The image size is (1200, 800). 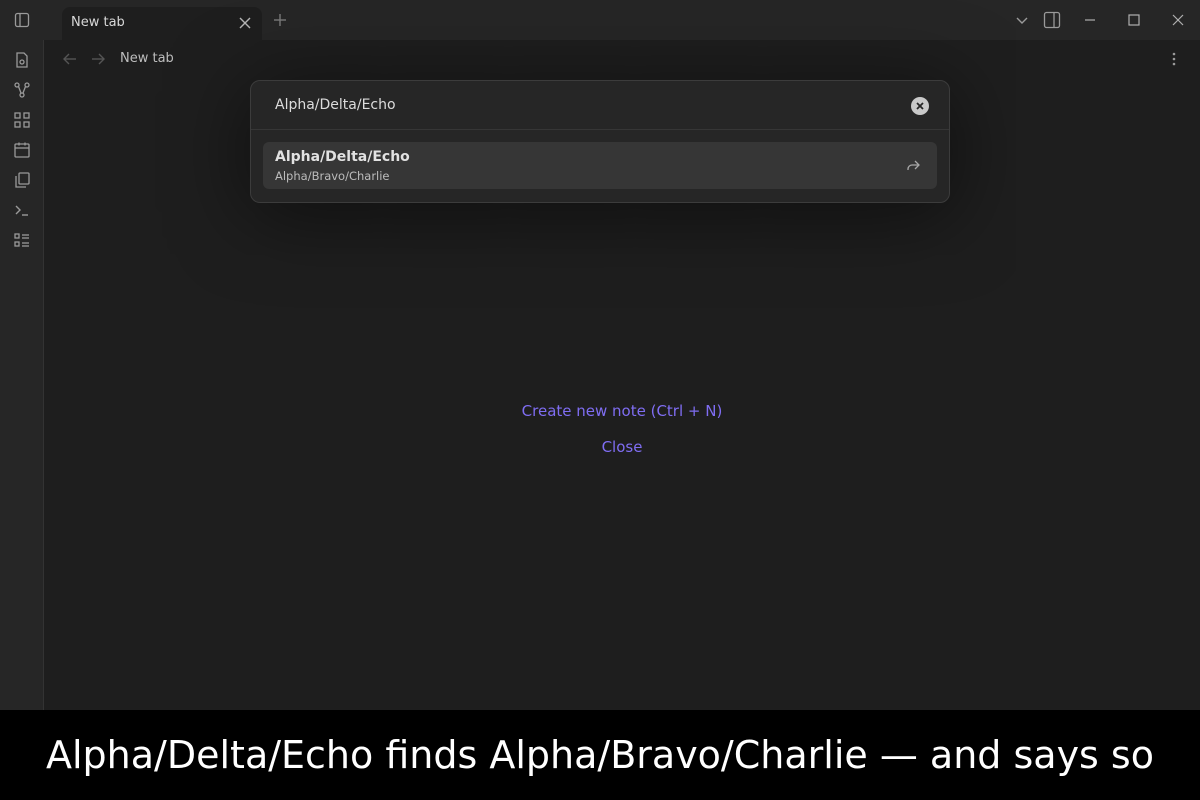 What do you see at coordinates (600, 20) in the screenshot?
I see `title-bar: New tab` at bounding box center [600, 20].